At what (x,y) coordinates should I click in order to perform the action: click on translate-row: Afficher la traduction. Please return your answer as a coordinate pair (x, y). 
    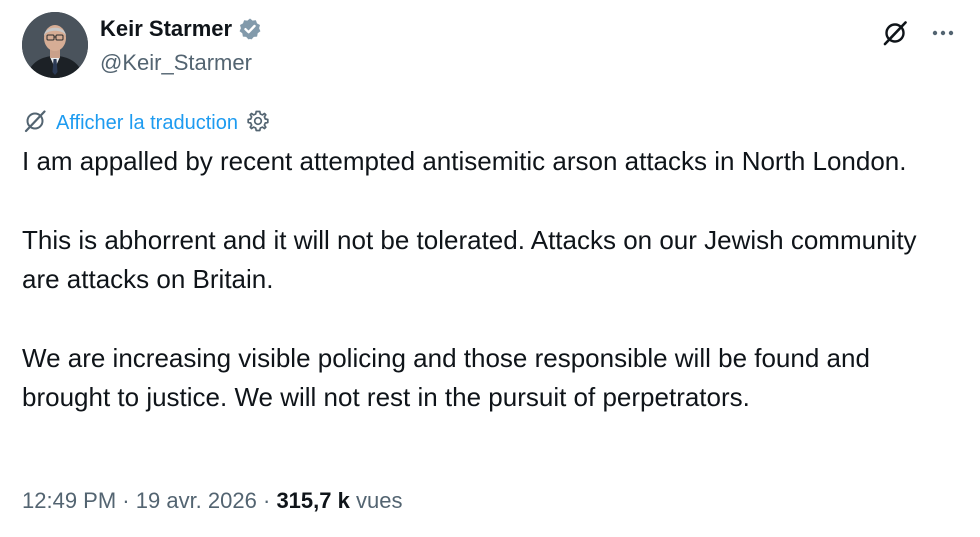
    Looking at the image, I should click on (146, 123).